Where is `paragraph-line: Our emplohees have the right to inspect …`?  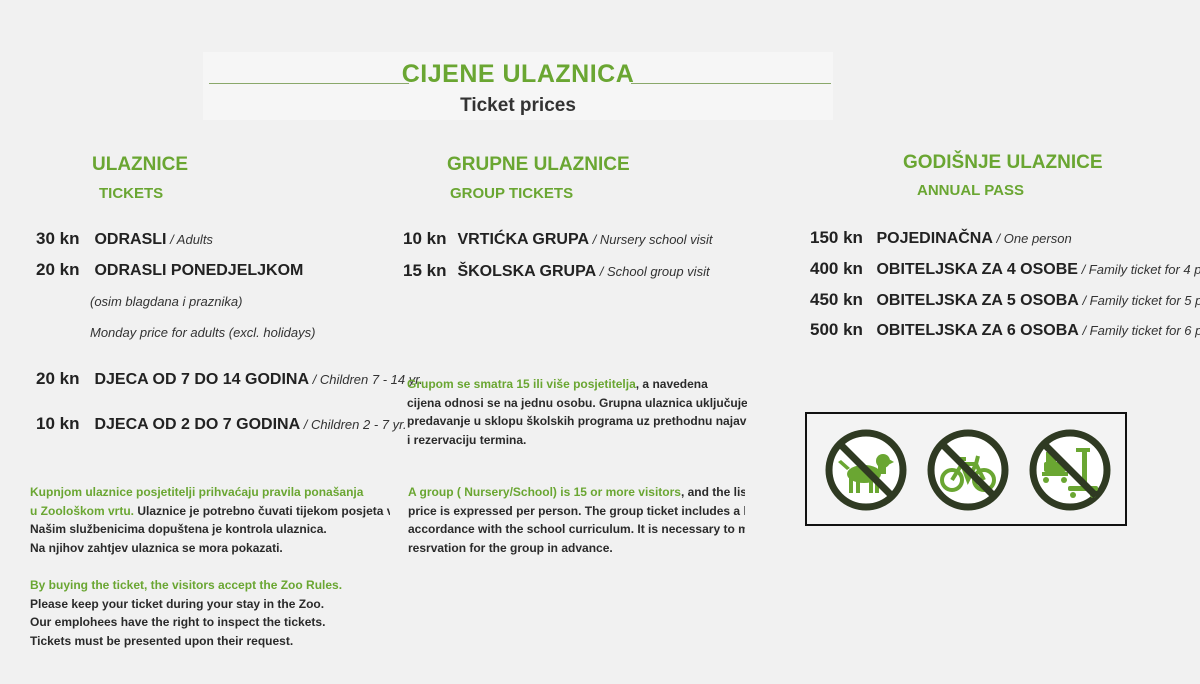 paragraph-line: Our emplohees have the right to inspect … is located at coordinates (178, 622).